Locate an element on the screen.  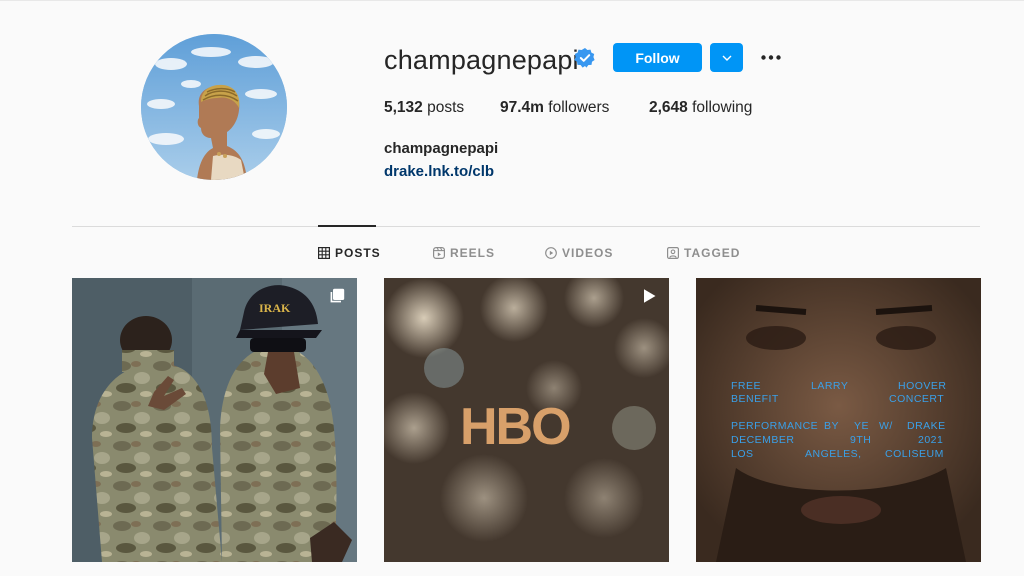
stat-following-count: 2,648 is located at coordinates (668, 107).